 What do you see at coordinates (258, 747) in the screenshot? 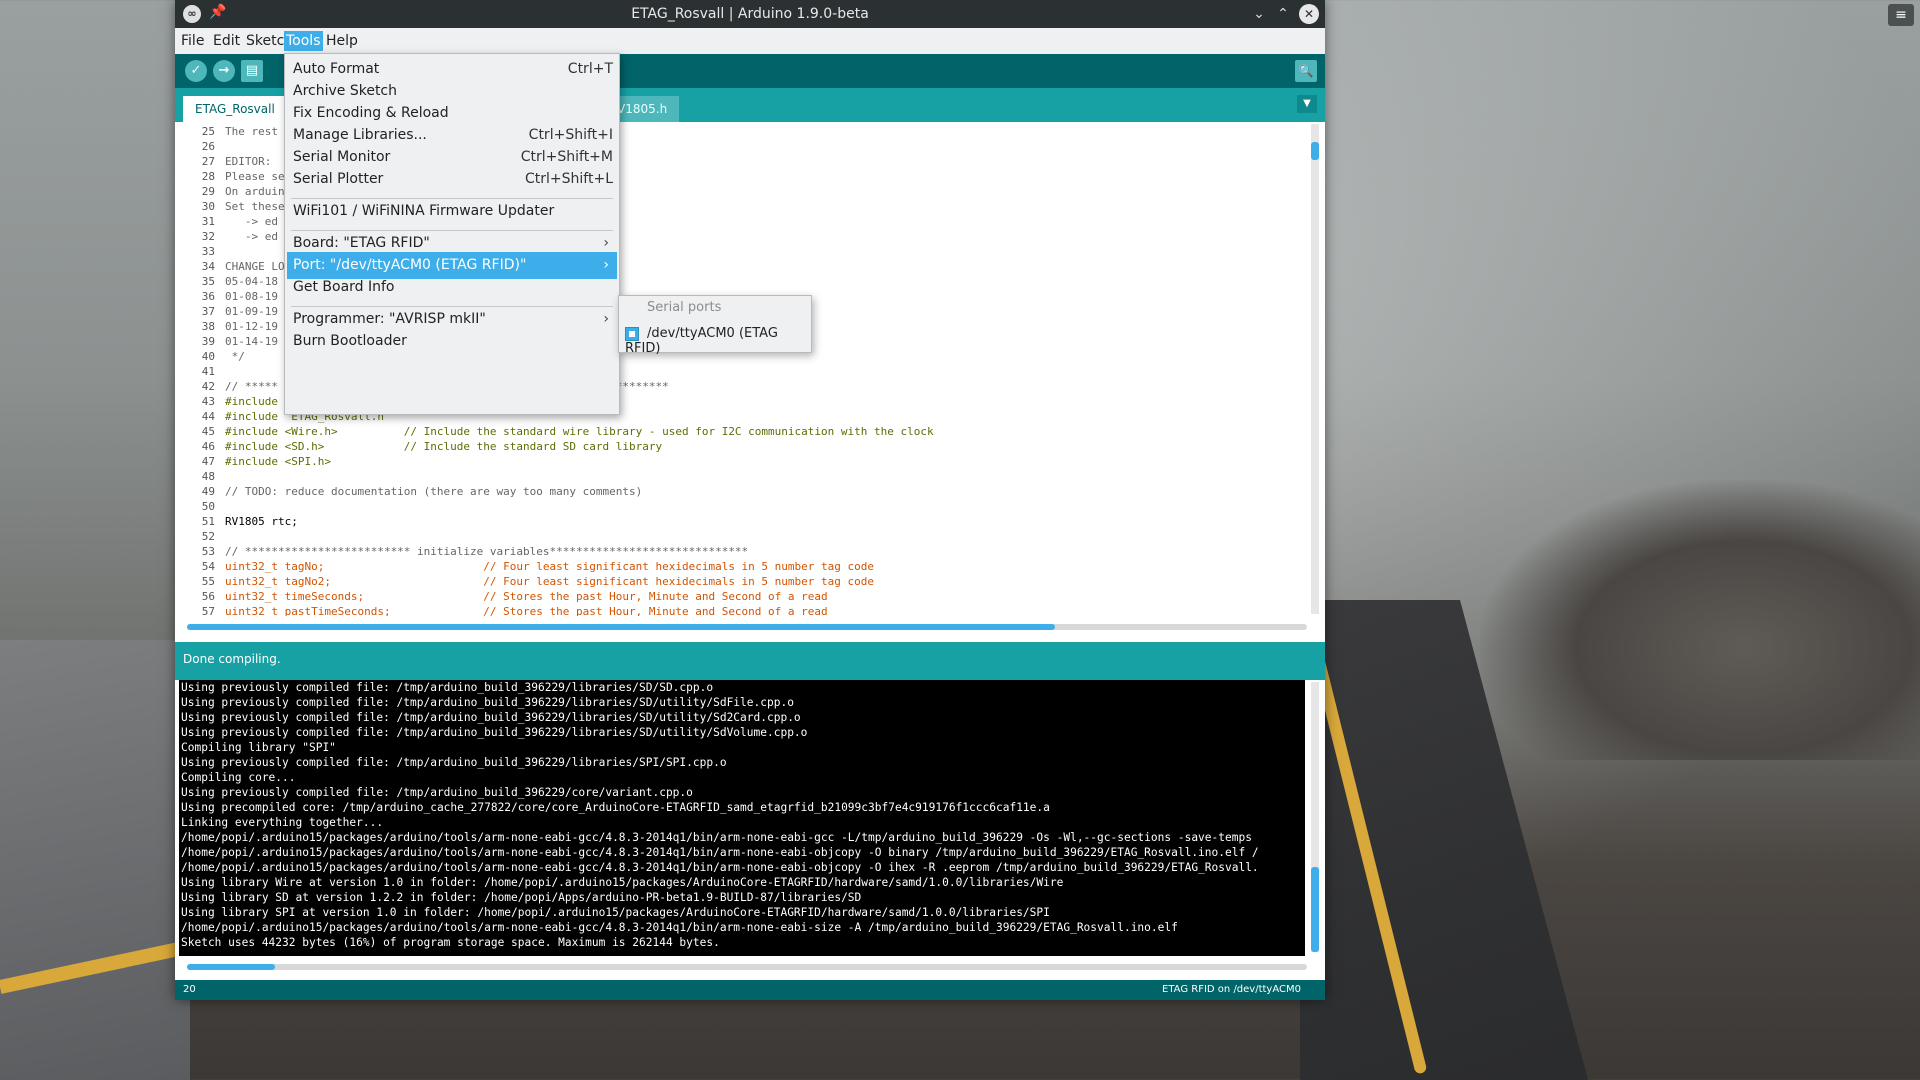
I see `console-line: Compiling library "SPI"` at bounding box center [258, 747].